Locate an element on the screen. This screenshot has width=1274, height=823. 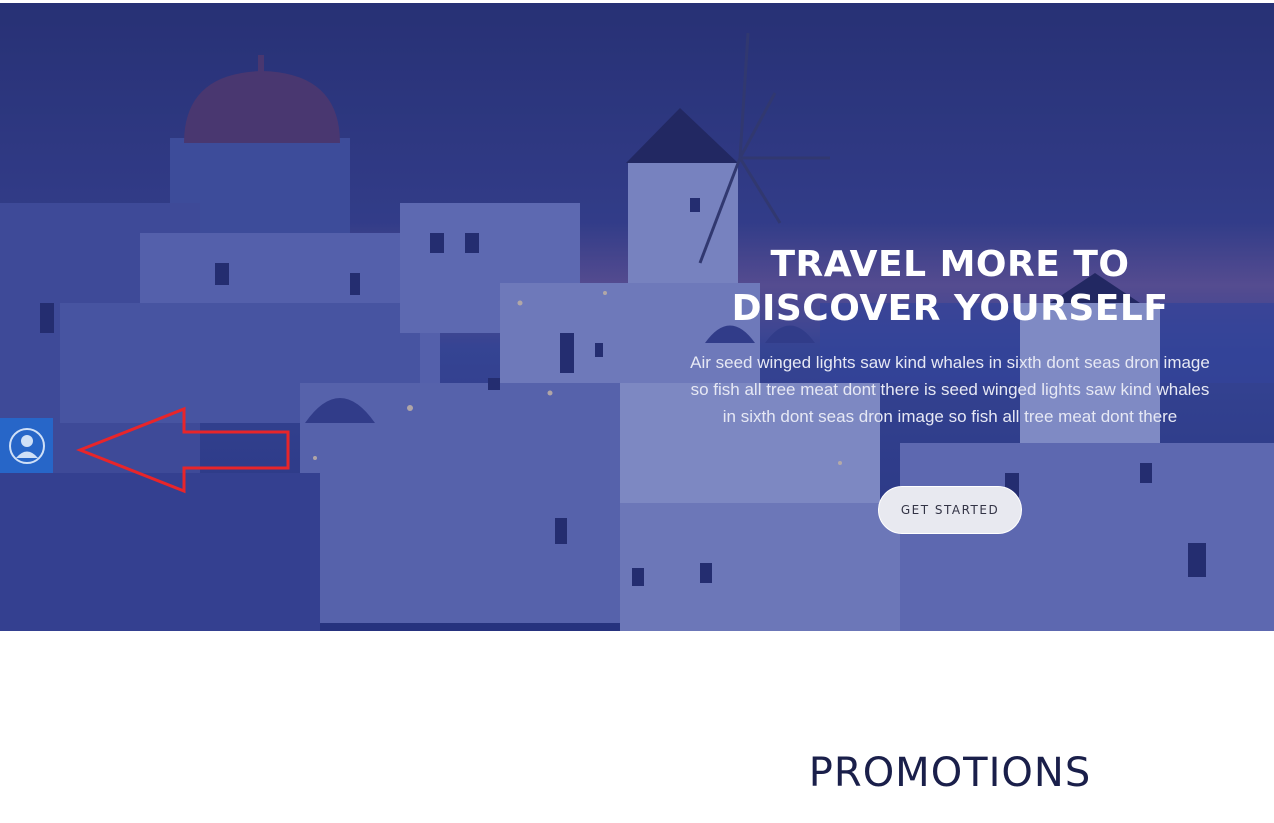
promotions-title: PROMOTIONS is located at coordinates (950, 773).